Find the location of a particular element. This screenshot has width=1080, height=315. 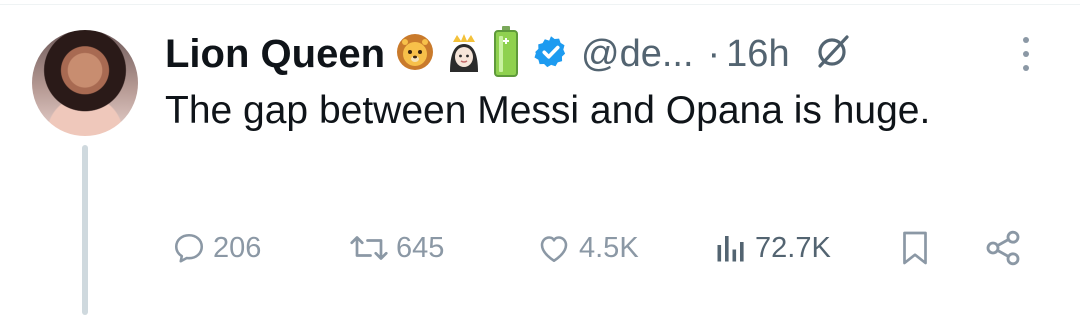

like-button: 4.5K is located at coordinates (587, 248).